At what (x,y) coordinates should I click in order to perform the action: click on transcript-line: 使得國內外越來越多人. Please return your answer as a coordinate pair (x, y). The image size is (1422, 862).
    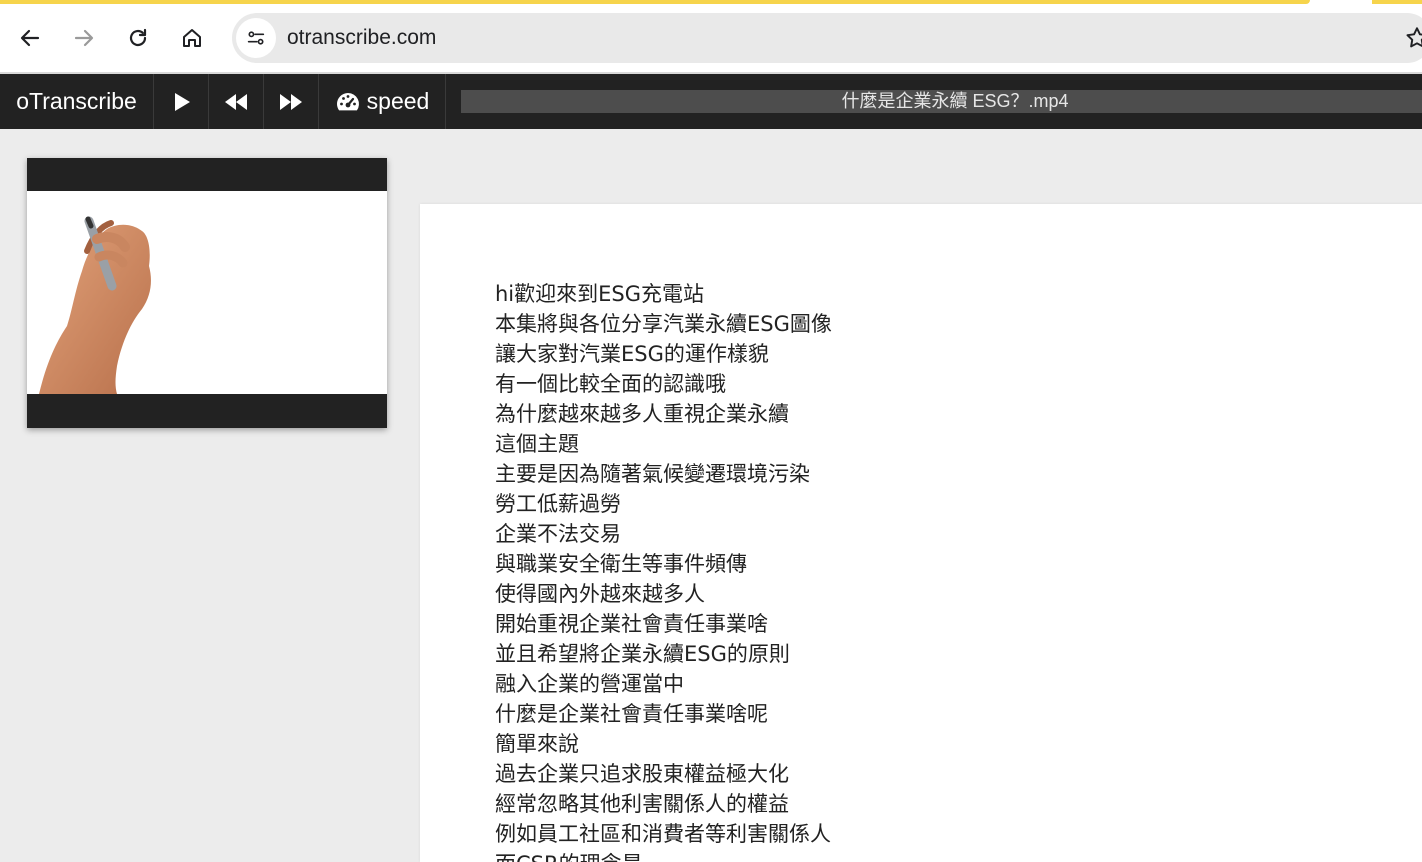
    Looking at the image, I should click on (945, 594).